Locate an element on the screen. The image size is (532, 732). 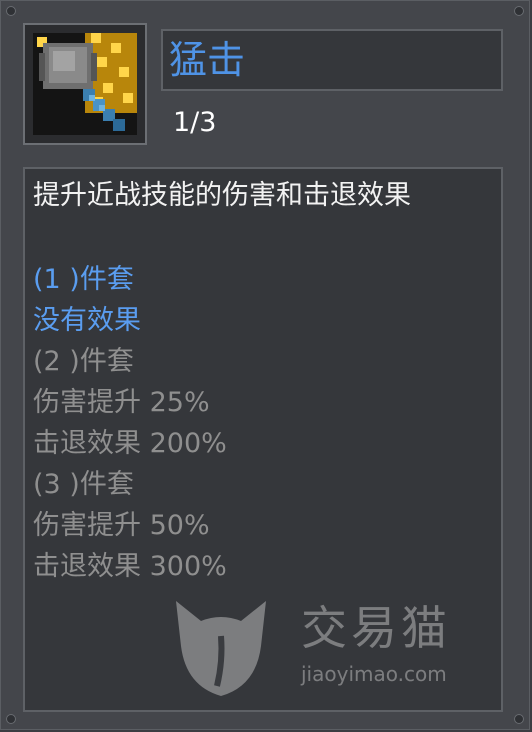
set-2-effect-damage: 伤害提升 25% is located at coordinates (121, 402).